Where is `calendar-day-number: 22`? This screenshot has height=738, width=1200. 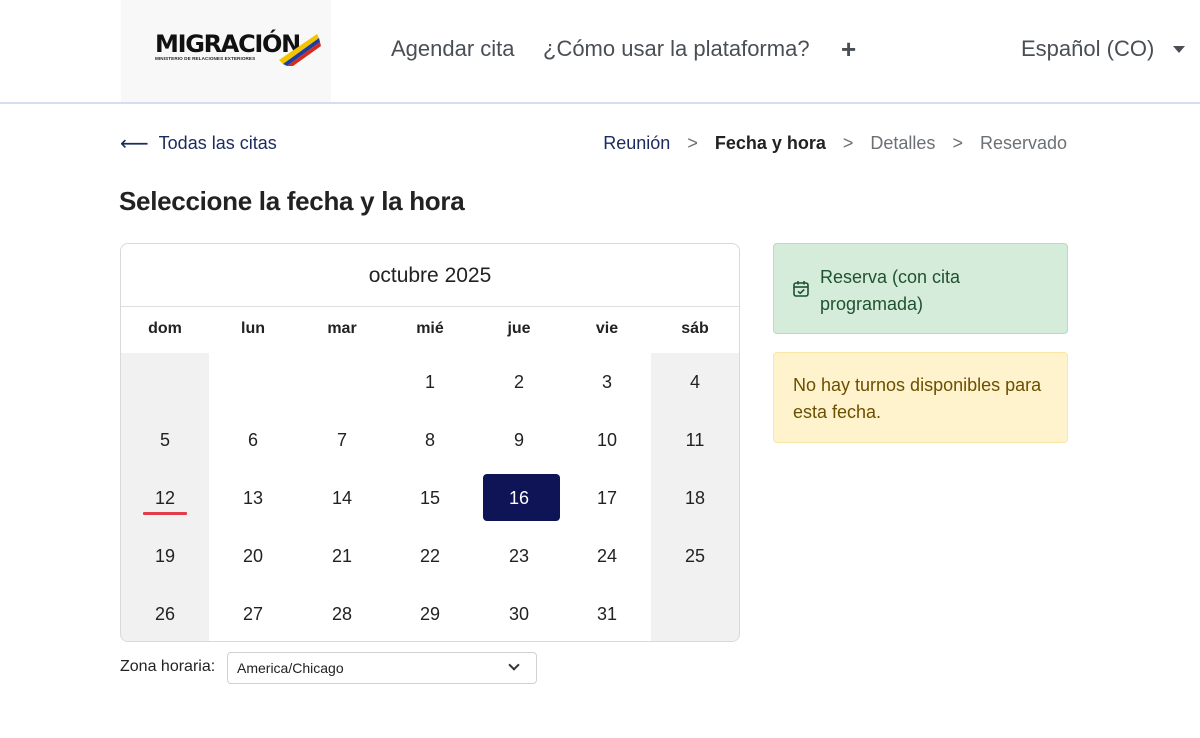
calendar-day-number: 22 is located at coordinates (430, 556).